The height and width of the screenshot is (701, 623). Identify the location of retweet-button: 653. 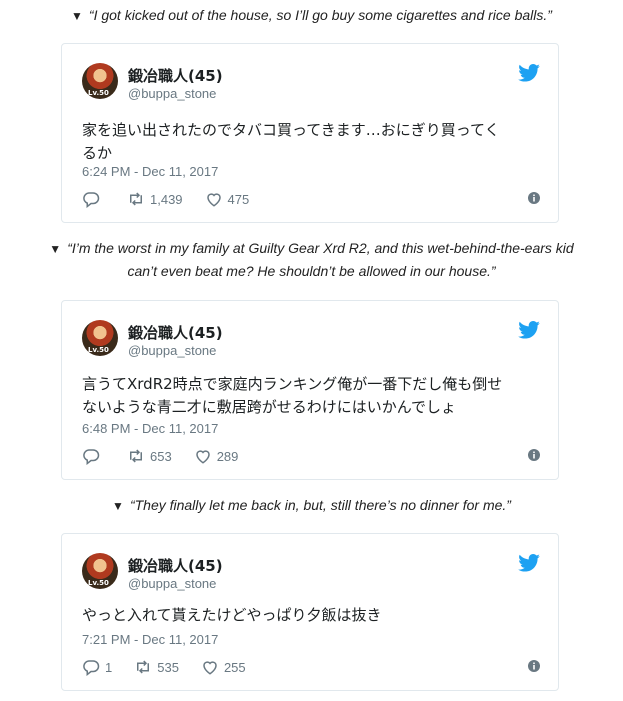
(149, 456).